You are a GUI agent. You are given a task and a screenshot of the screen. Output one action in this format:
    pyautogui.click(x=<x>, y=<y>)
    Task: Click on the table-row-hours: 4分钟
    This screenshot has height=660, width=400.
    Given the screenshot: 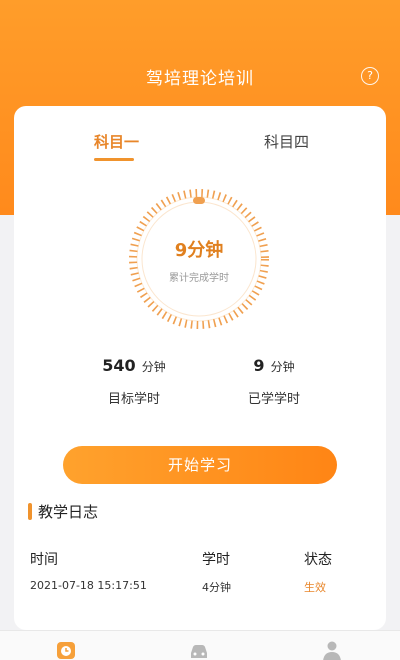 What is the action you would take?
    pyautogui.click(x=216, y=587)
    